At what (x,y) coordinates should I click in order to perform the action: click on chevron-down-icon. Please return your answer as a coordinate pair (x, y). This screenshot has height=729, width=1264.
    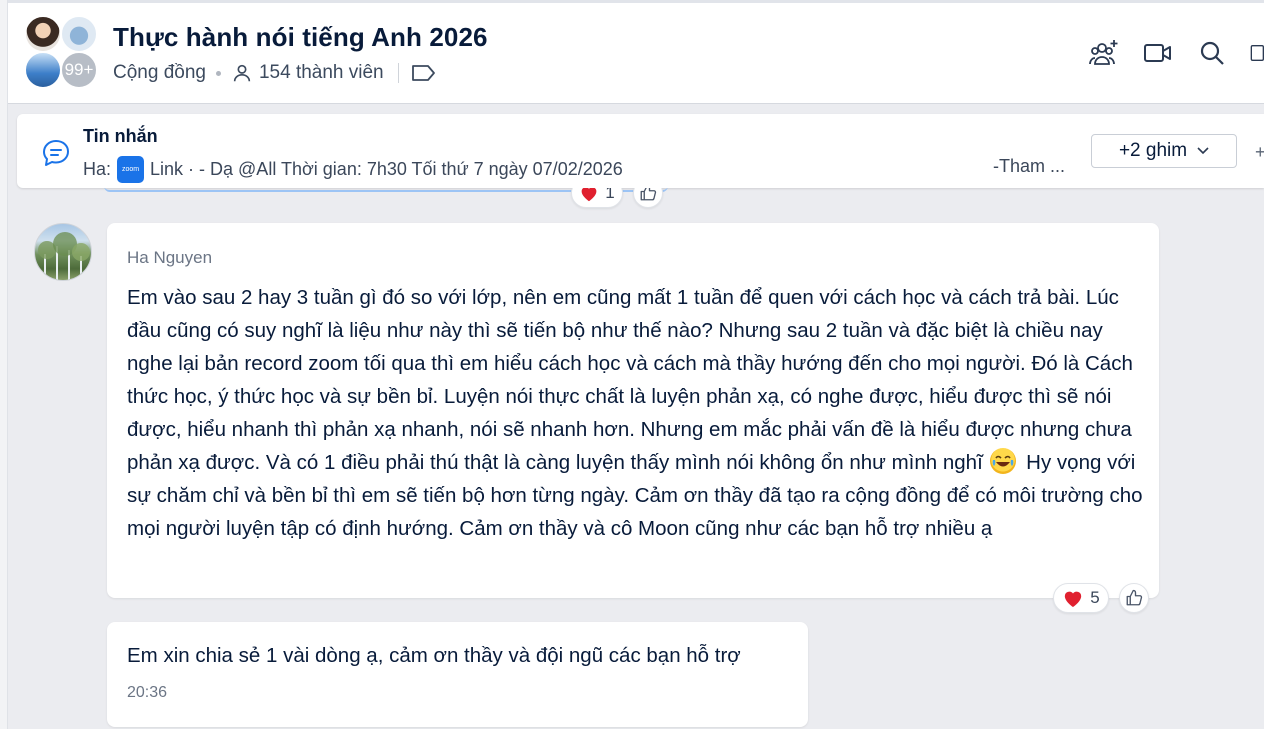
    Looking at the image, I should click on (1203, 151).